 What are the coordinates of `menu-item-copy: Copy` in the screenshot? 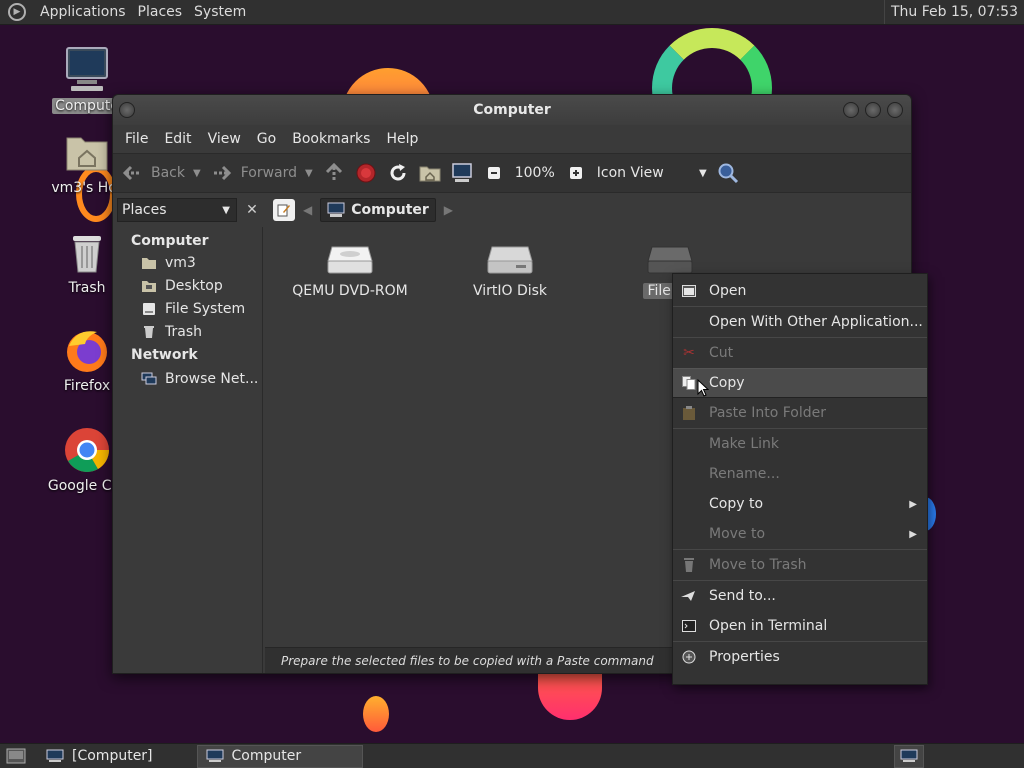 It's located at (800, 383).